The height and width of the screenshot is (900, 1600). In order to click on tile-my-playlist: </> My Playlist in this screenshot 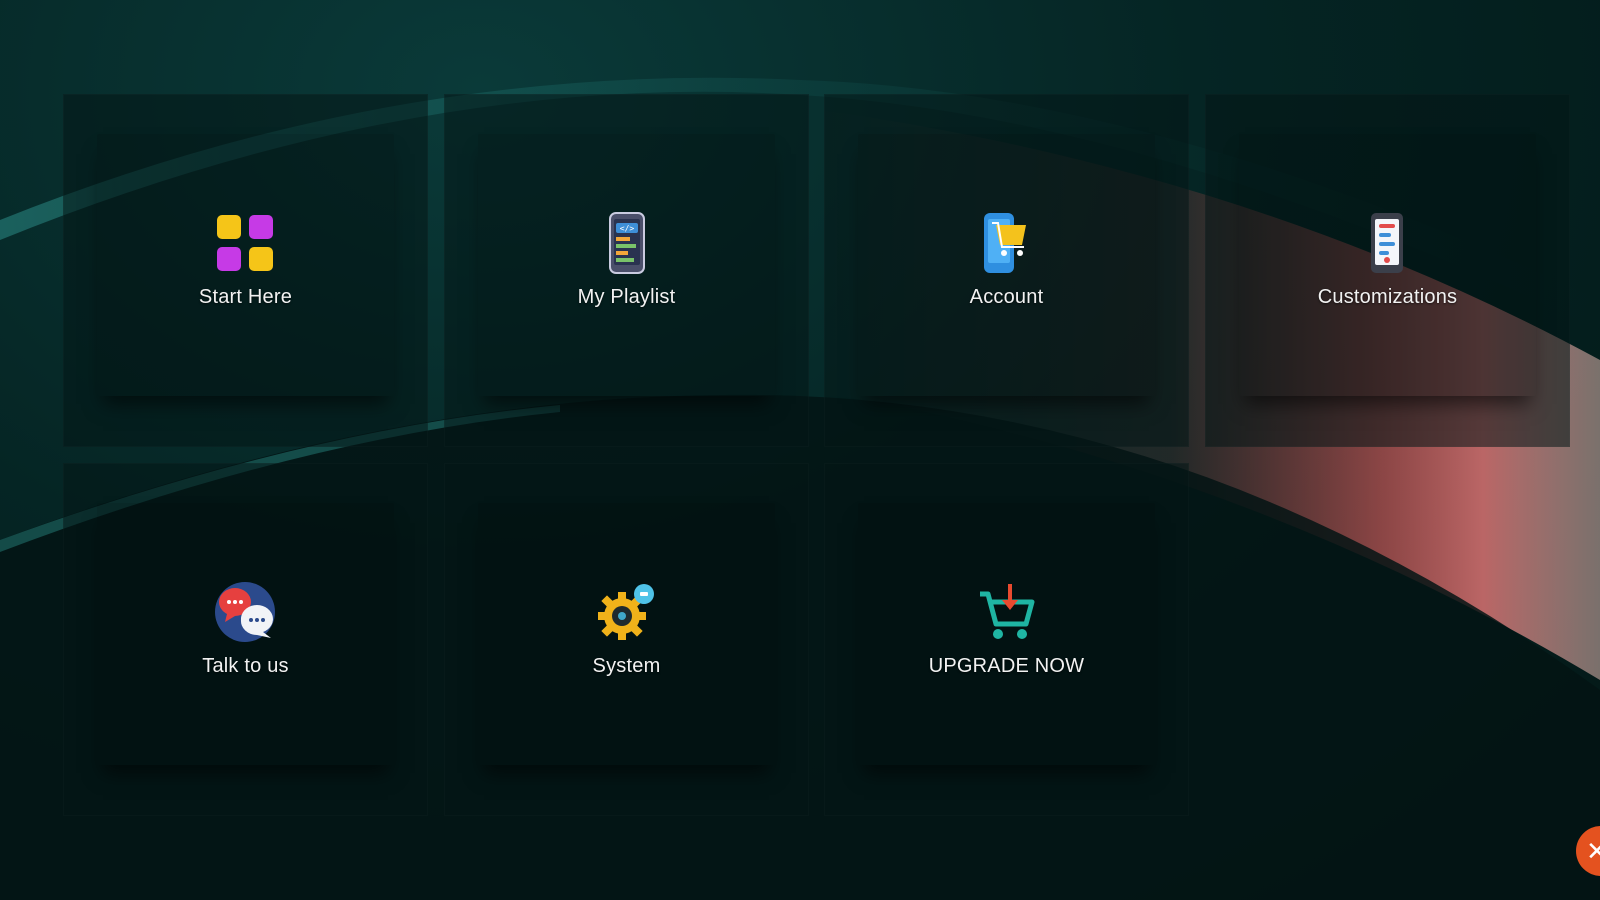, I will do `click(626, 270)`.